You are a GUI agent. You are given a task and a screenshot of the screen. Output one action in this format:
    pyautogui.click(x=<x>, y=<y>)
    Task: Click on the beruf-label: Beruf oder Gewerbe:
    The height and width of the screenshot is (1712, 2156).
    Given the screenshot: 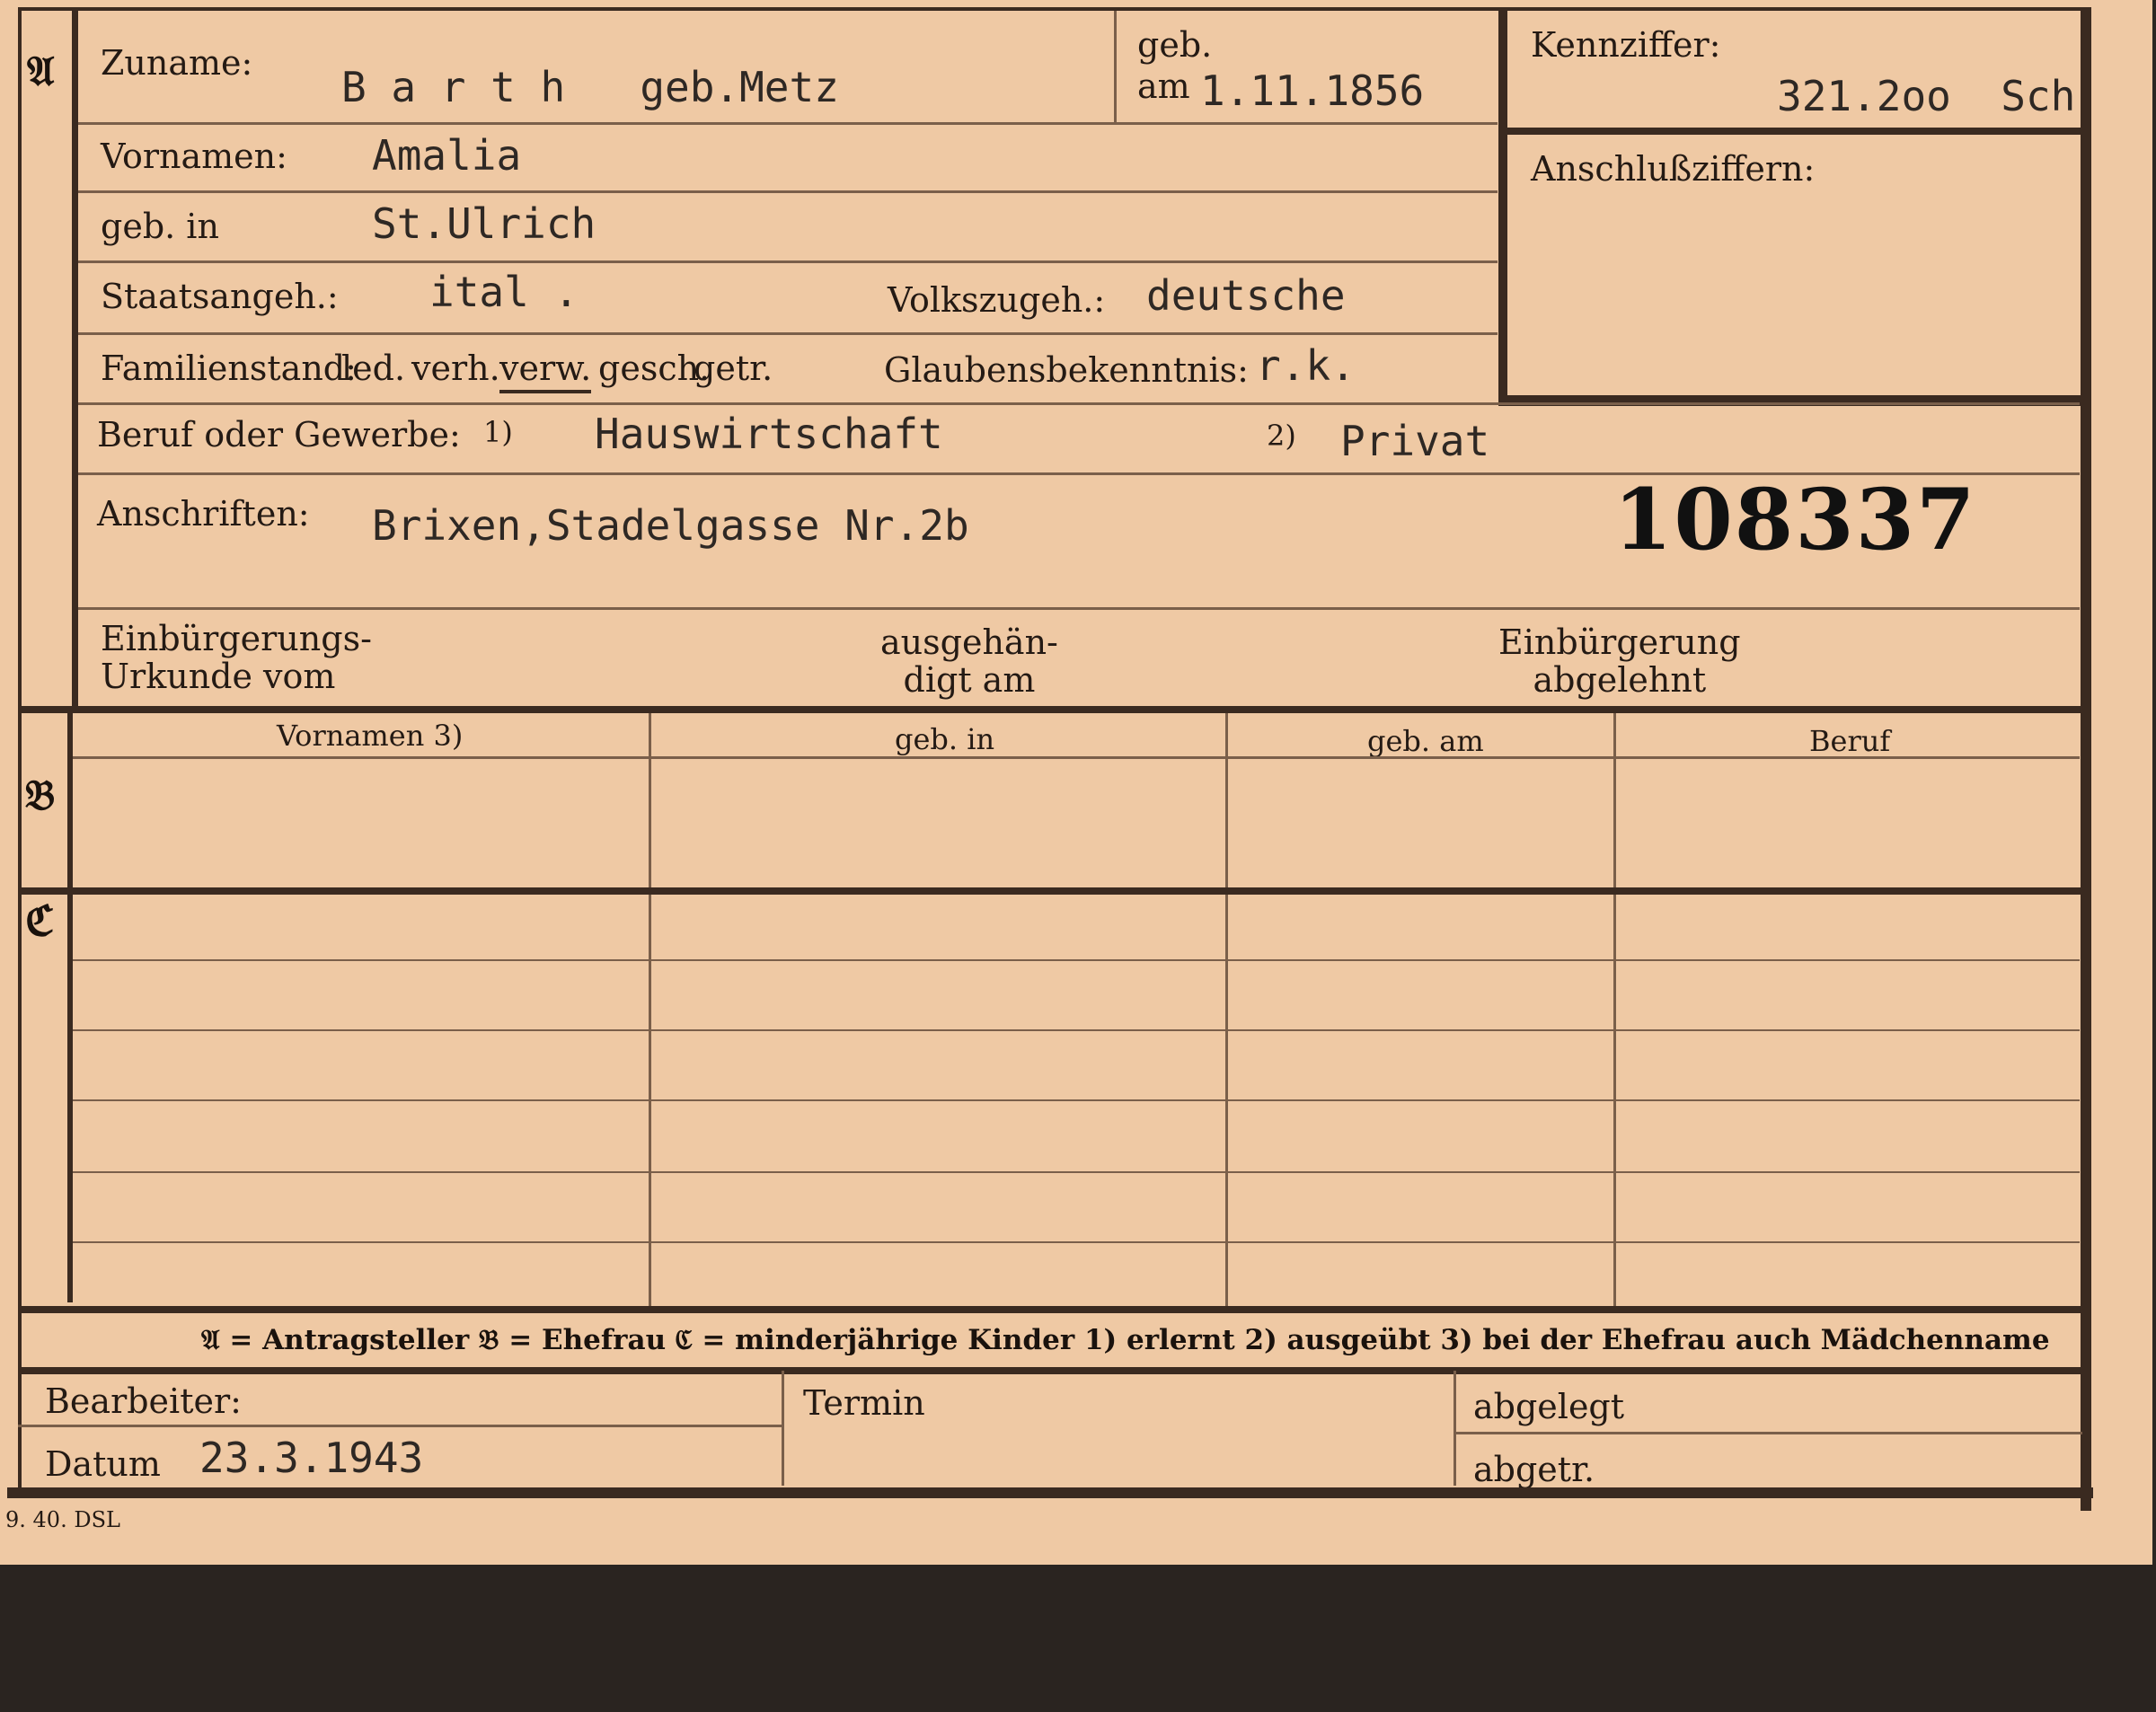 What is the action you would take?
    pyautogui.click(x=279, y=434)
    